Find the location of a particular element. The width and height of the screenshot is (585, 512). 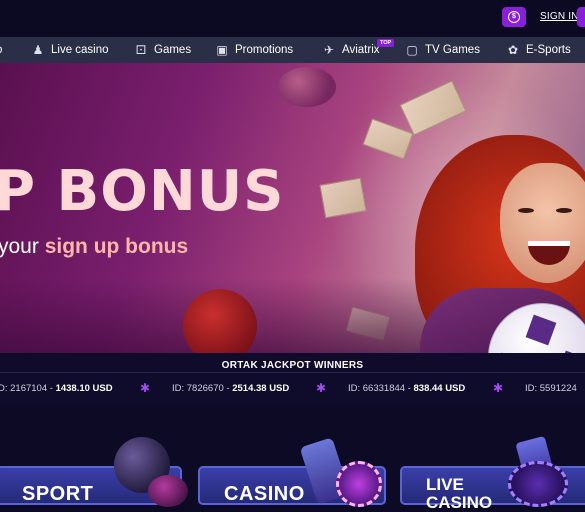

nav-item-label: Live casino is located at coordinates (80, 50).